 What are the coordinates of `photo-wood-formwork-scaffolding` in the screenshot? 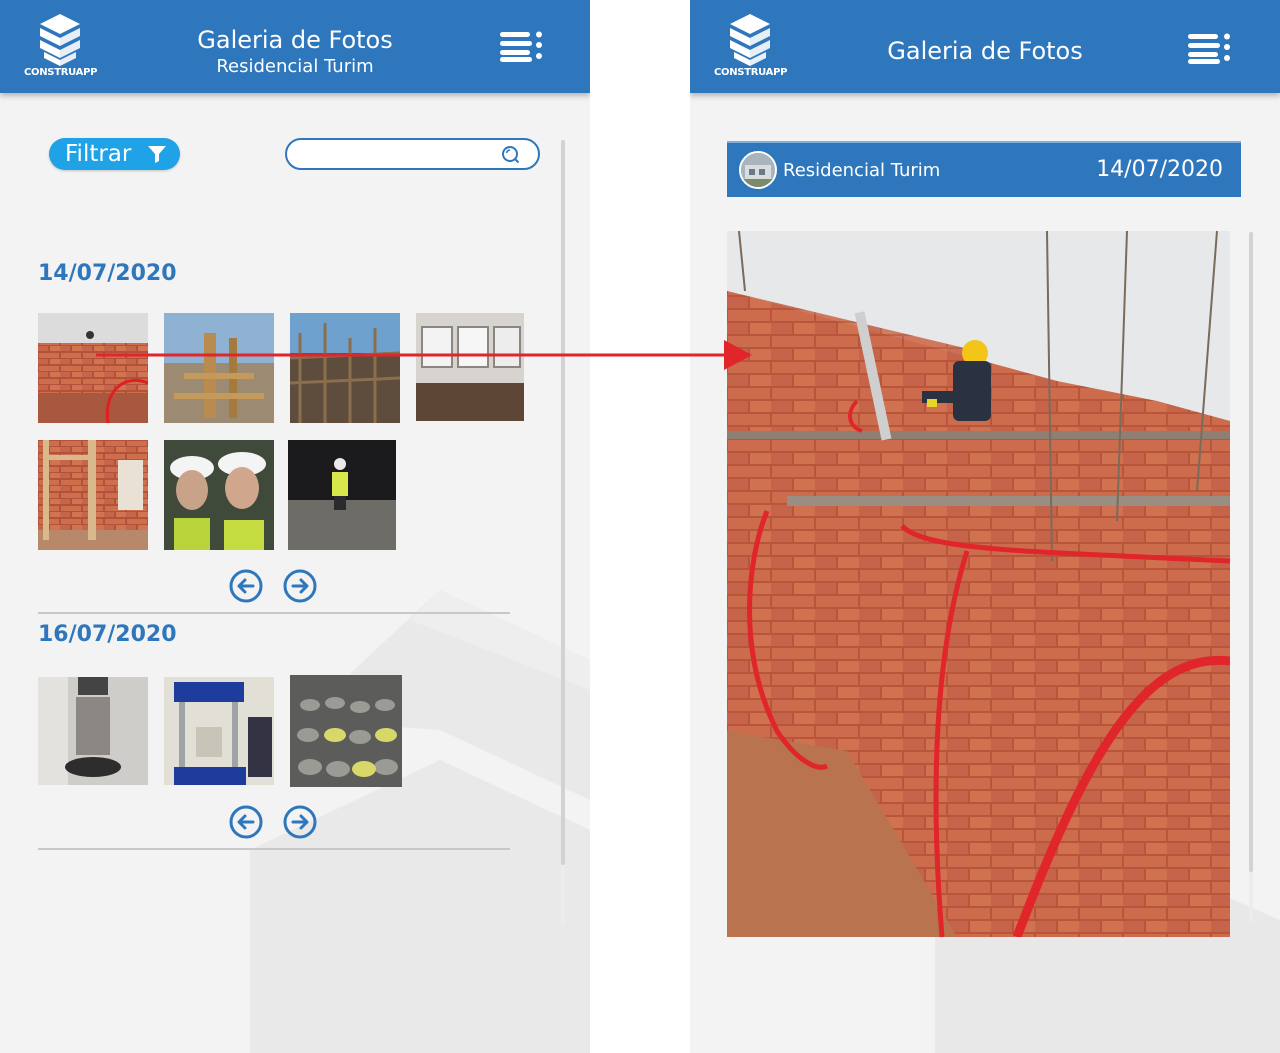 It's located at (219, 368).